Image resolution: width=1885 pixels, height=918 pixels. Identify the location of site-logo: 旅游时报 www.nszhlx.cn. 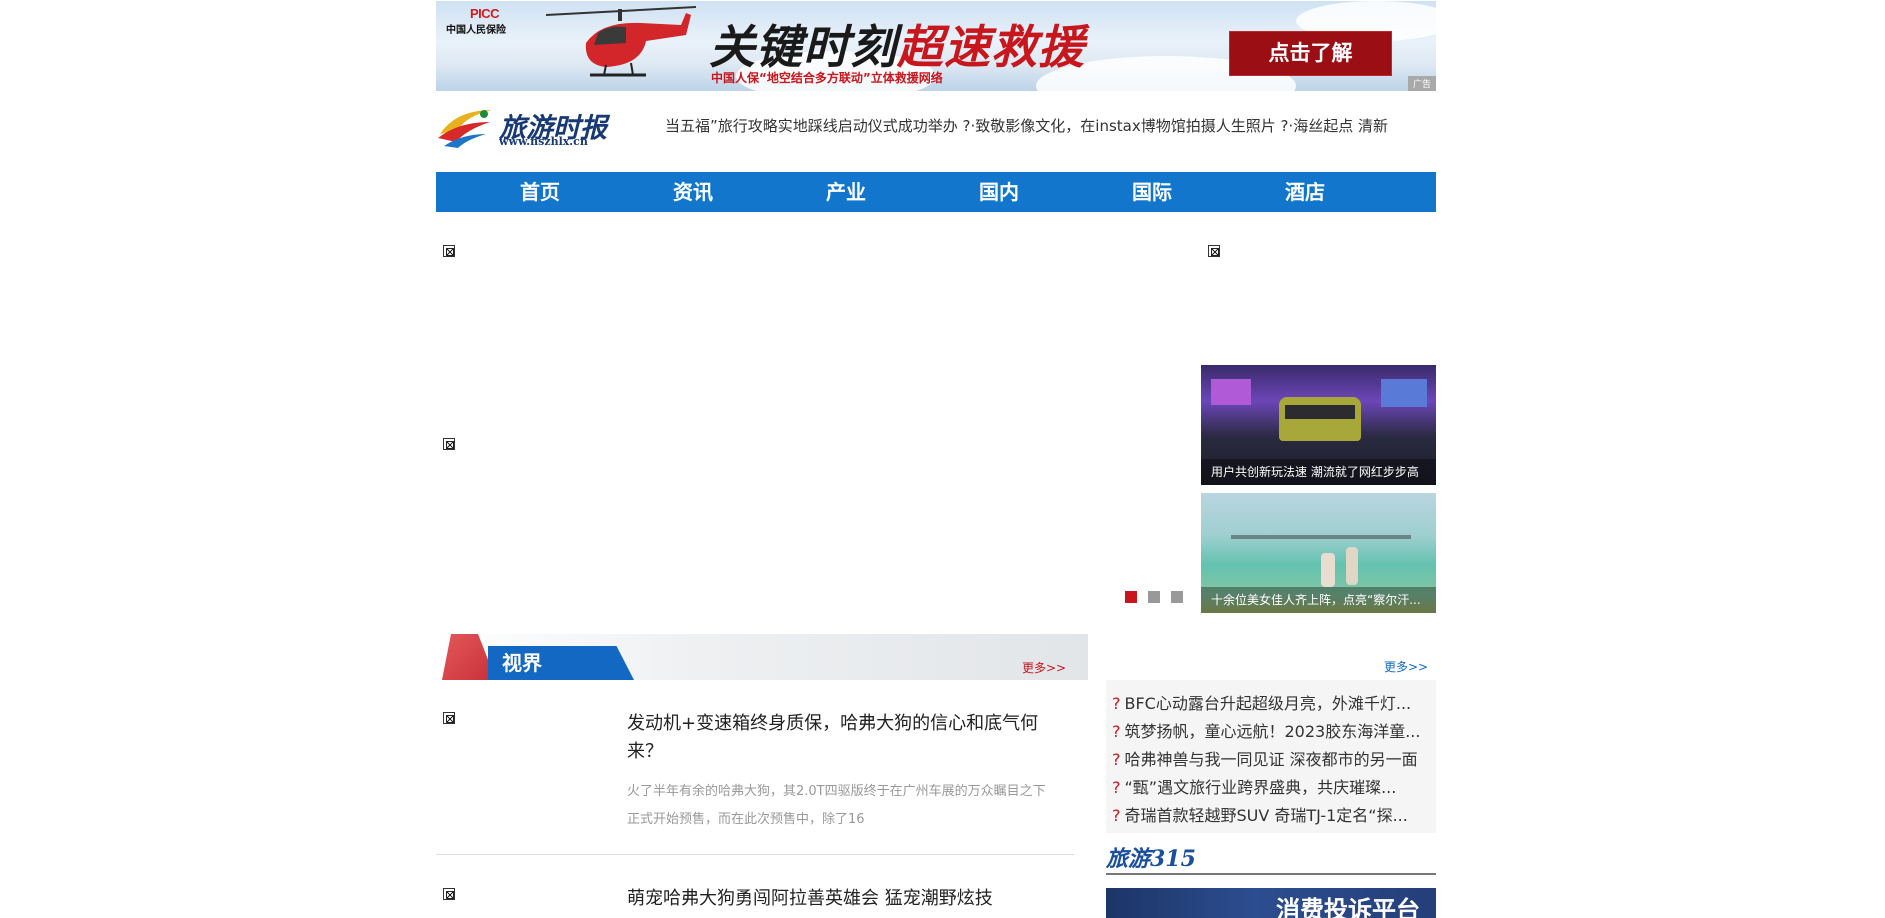
(526, 126).